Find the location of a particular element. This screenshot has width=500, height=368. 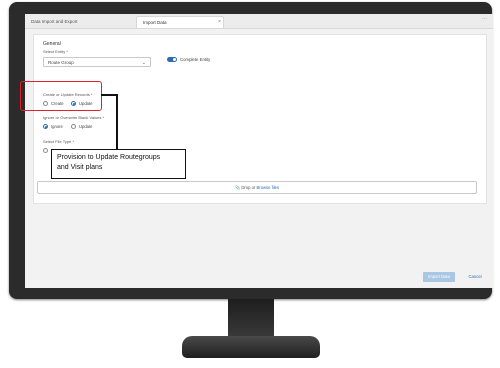

tab-bar: Data Import and Export Import Data × ⋯ is located at coordinates (259, 21).